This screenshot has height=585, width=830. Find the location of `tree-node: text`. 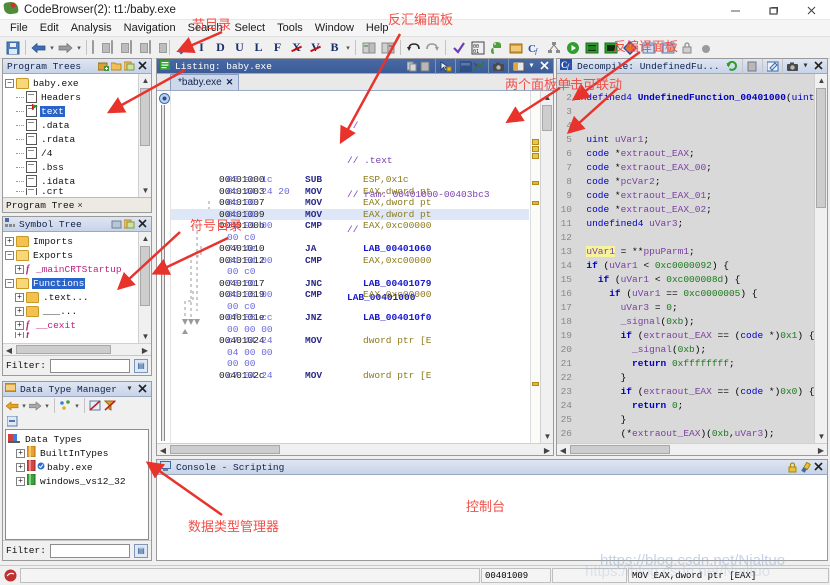

tree-node: text is located at coordinates (70, 111).